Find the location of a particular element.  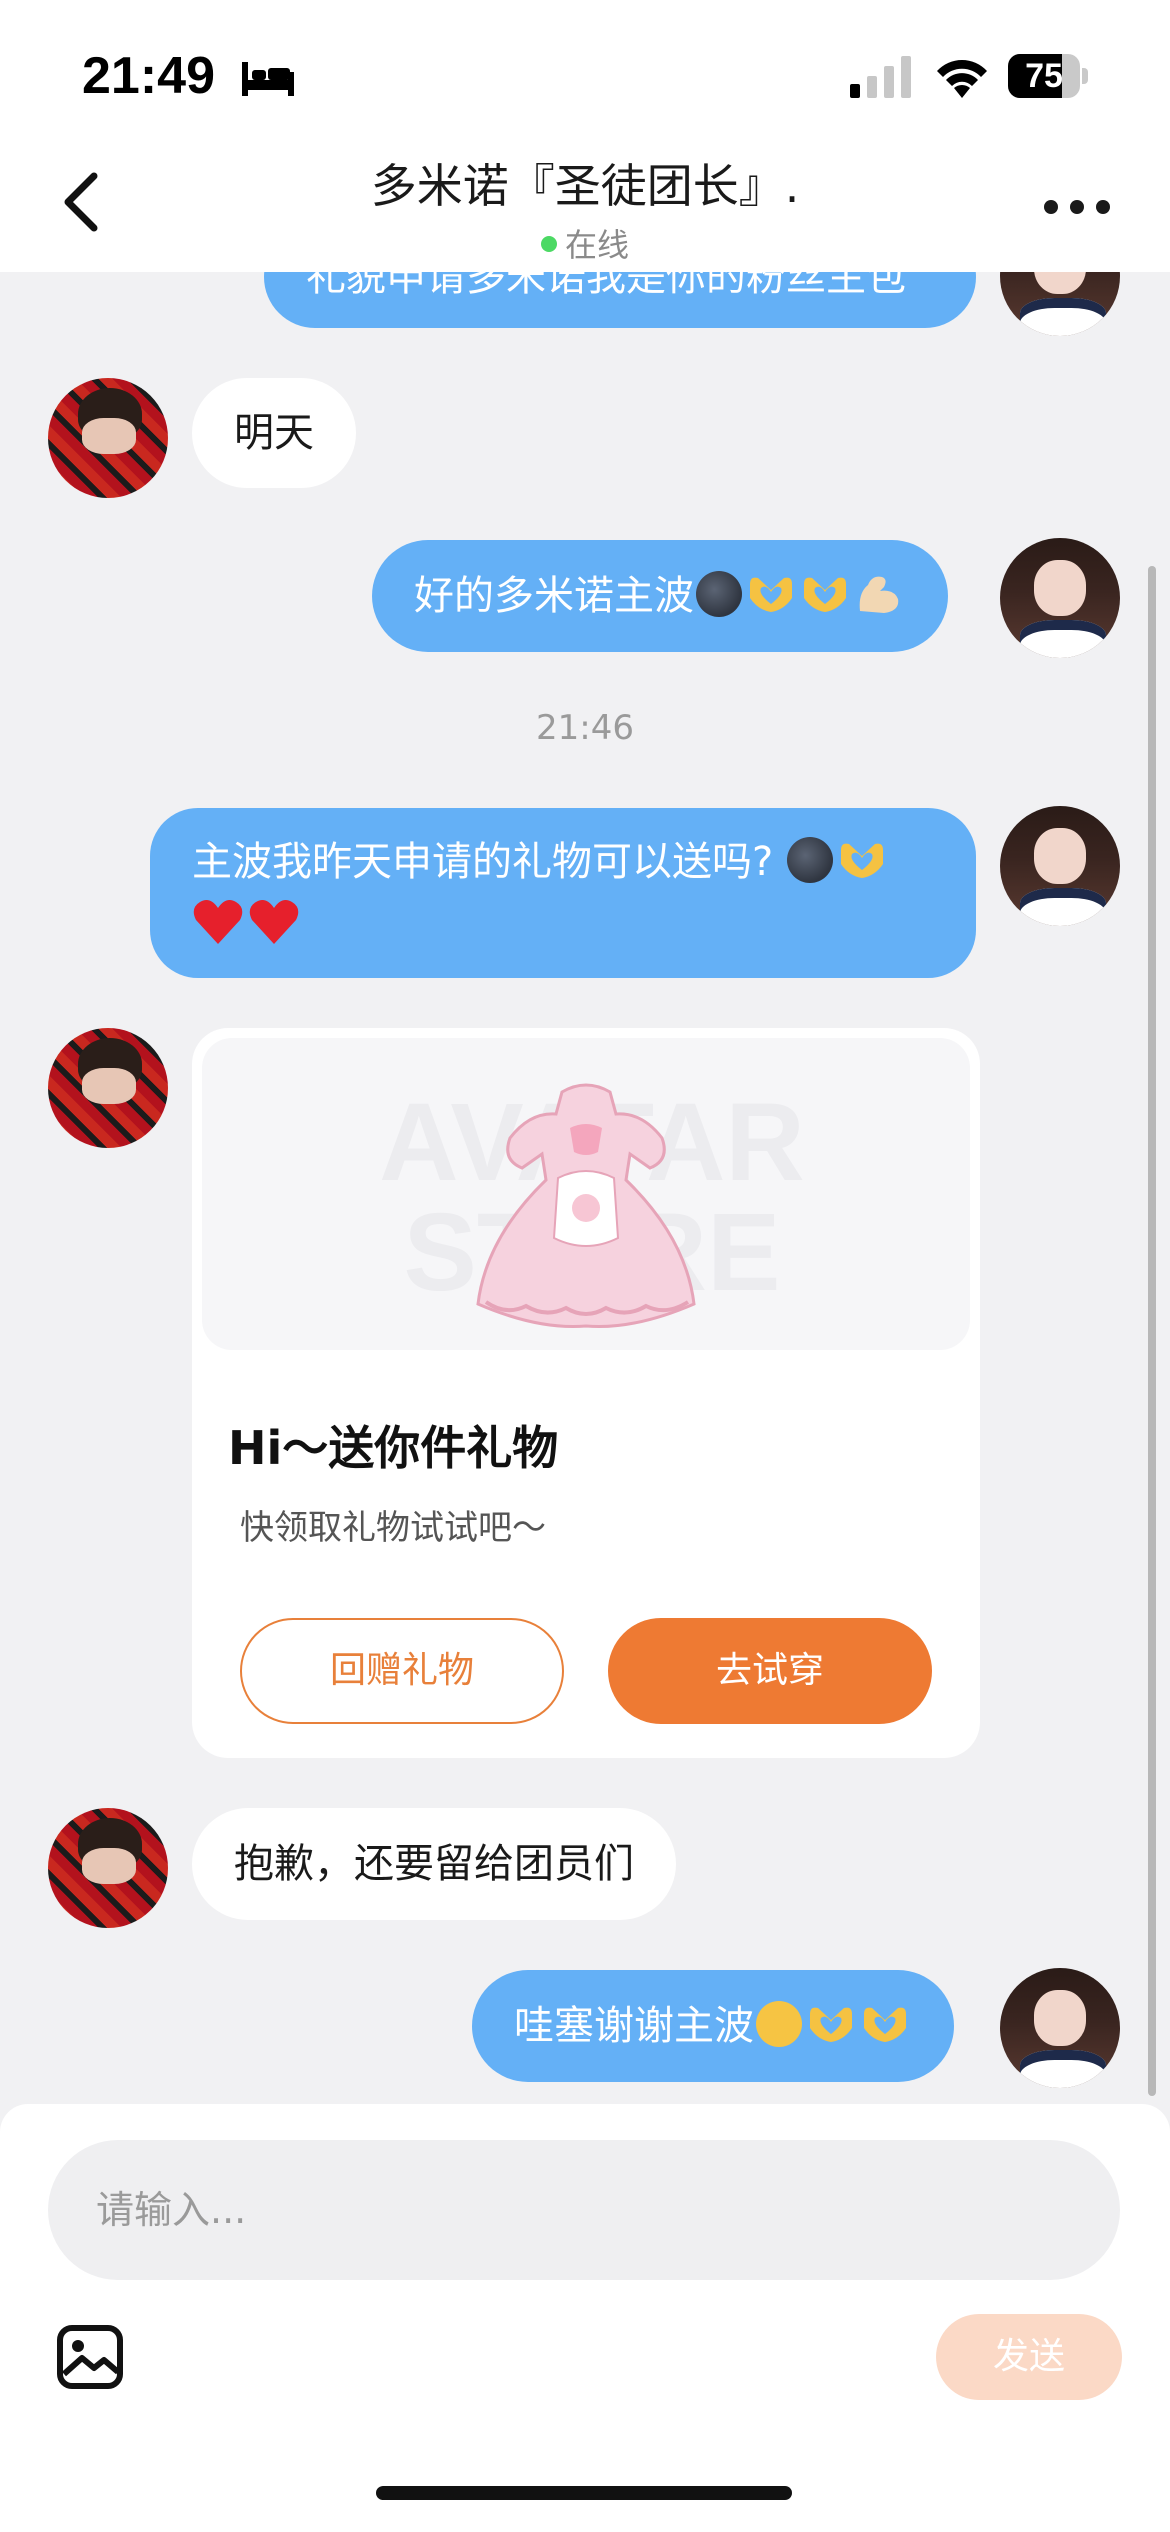

message-text: 礼貌申请多米诺我是你的粉丝主包 is located at coordinates (606, 286).